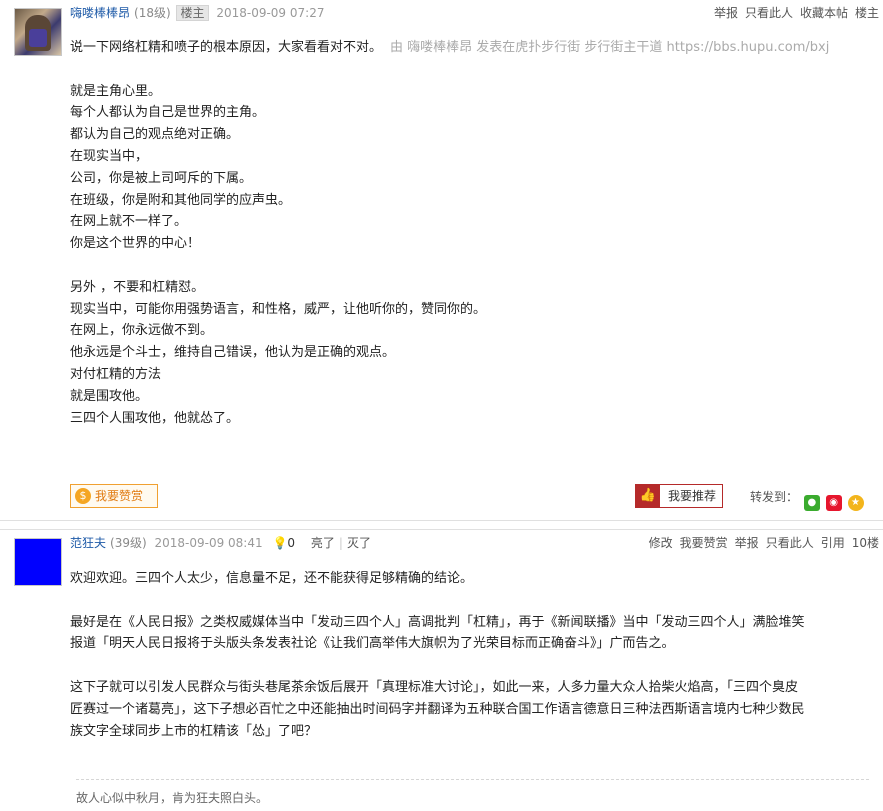 The height and width of the screenshot is (811, 883). Describe the element at coordinates (824, 13) in the screenshot. I see `favorite-link: 收藏本帖` at that location.